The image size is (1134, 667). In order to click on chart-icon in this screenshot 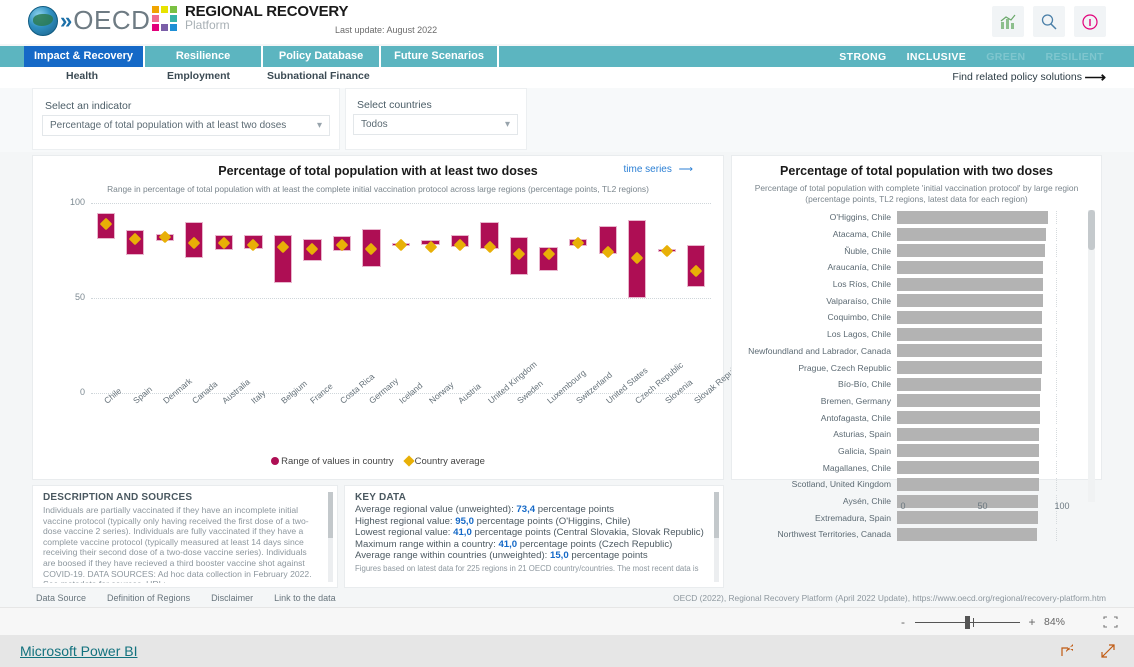, I will do `click(1008, 21)`.